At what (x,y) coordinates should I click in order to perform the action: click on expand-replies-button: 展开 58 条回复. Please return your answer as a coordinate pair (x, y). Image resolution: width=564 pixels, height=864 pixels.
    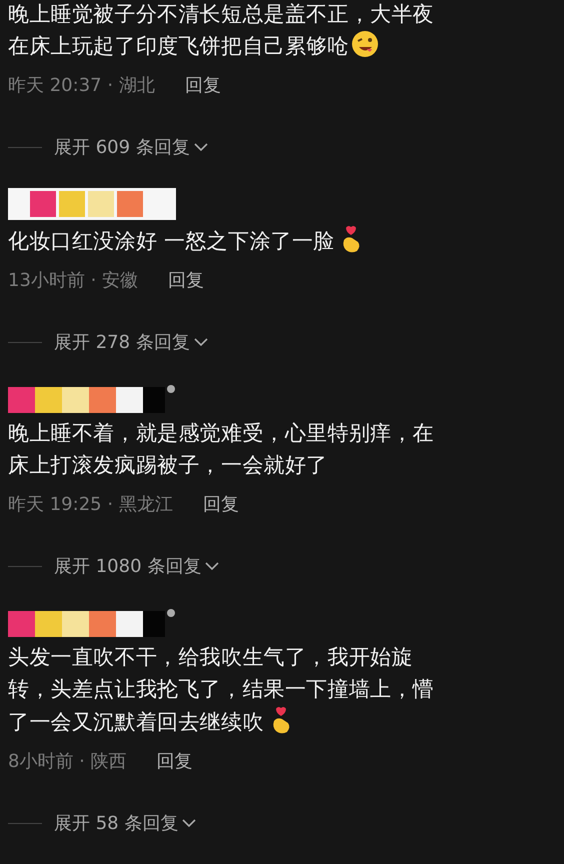
    Looking at the image, I should click on (125, 823).